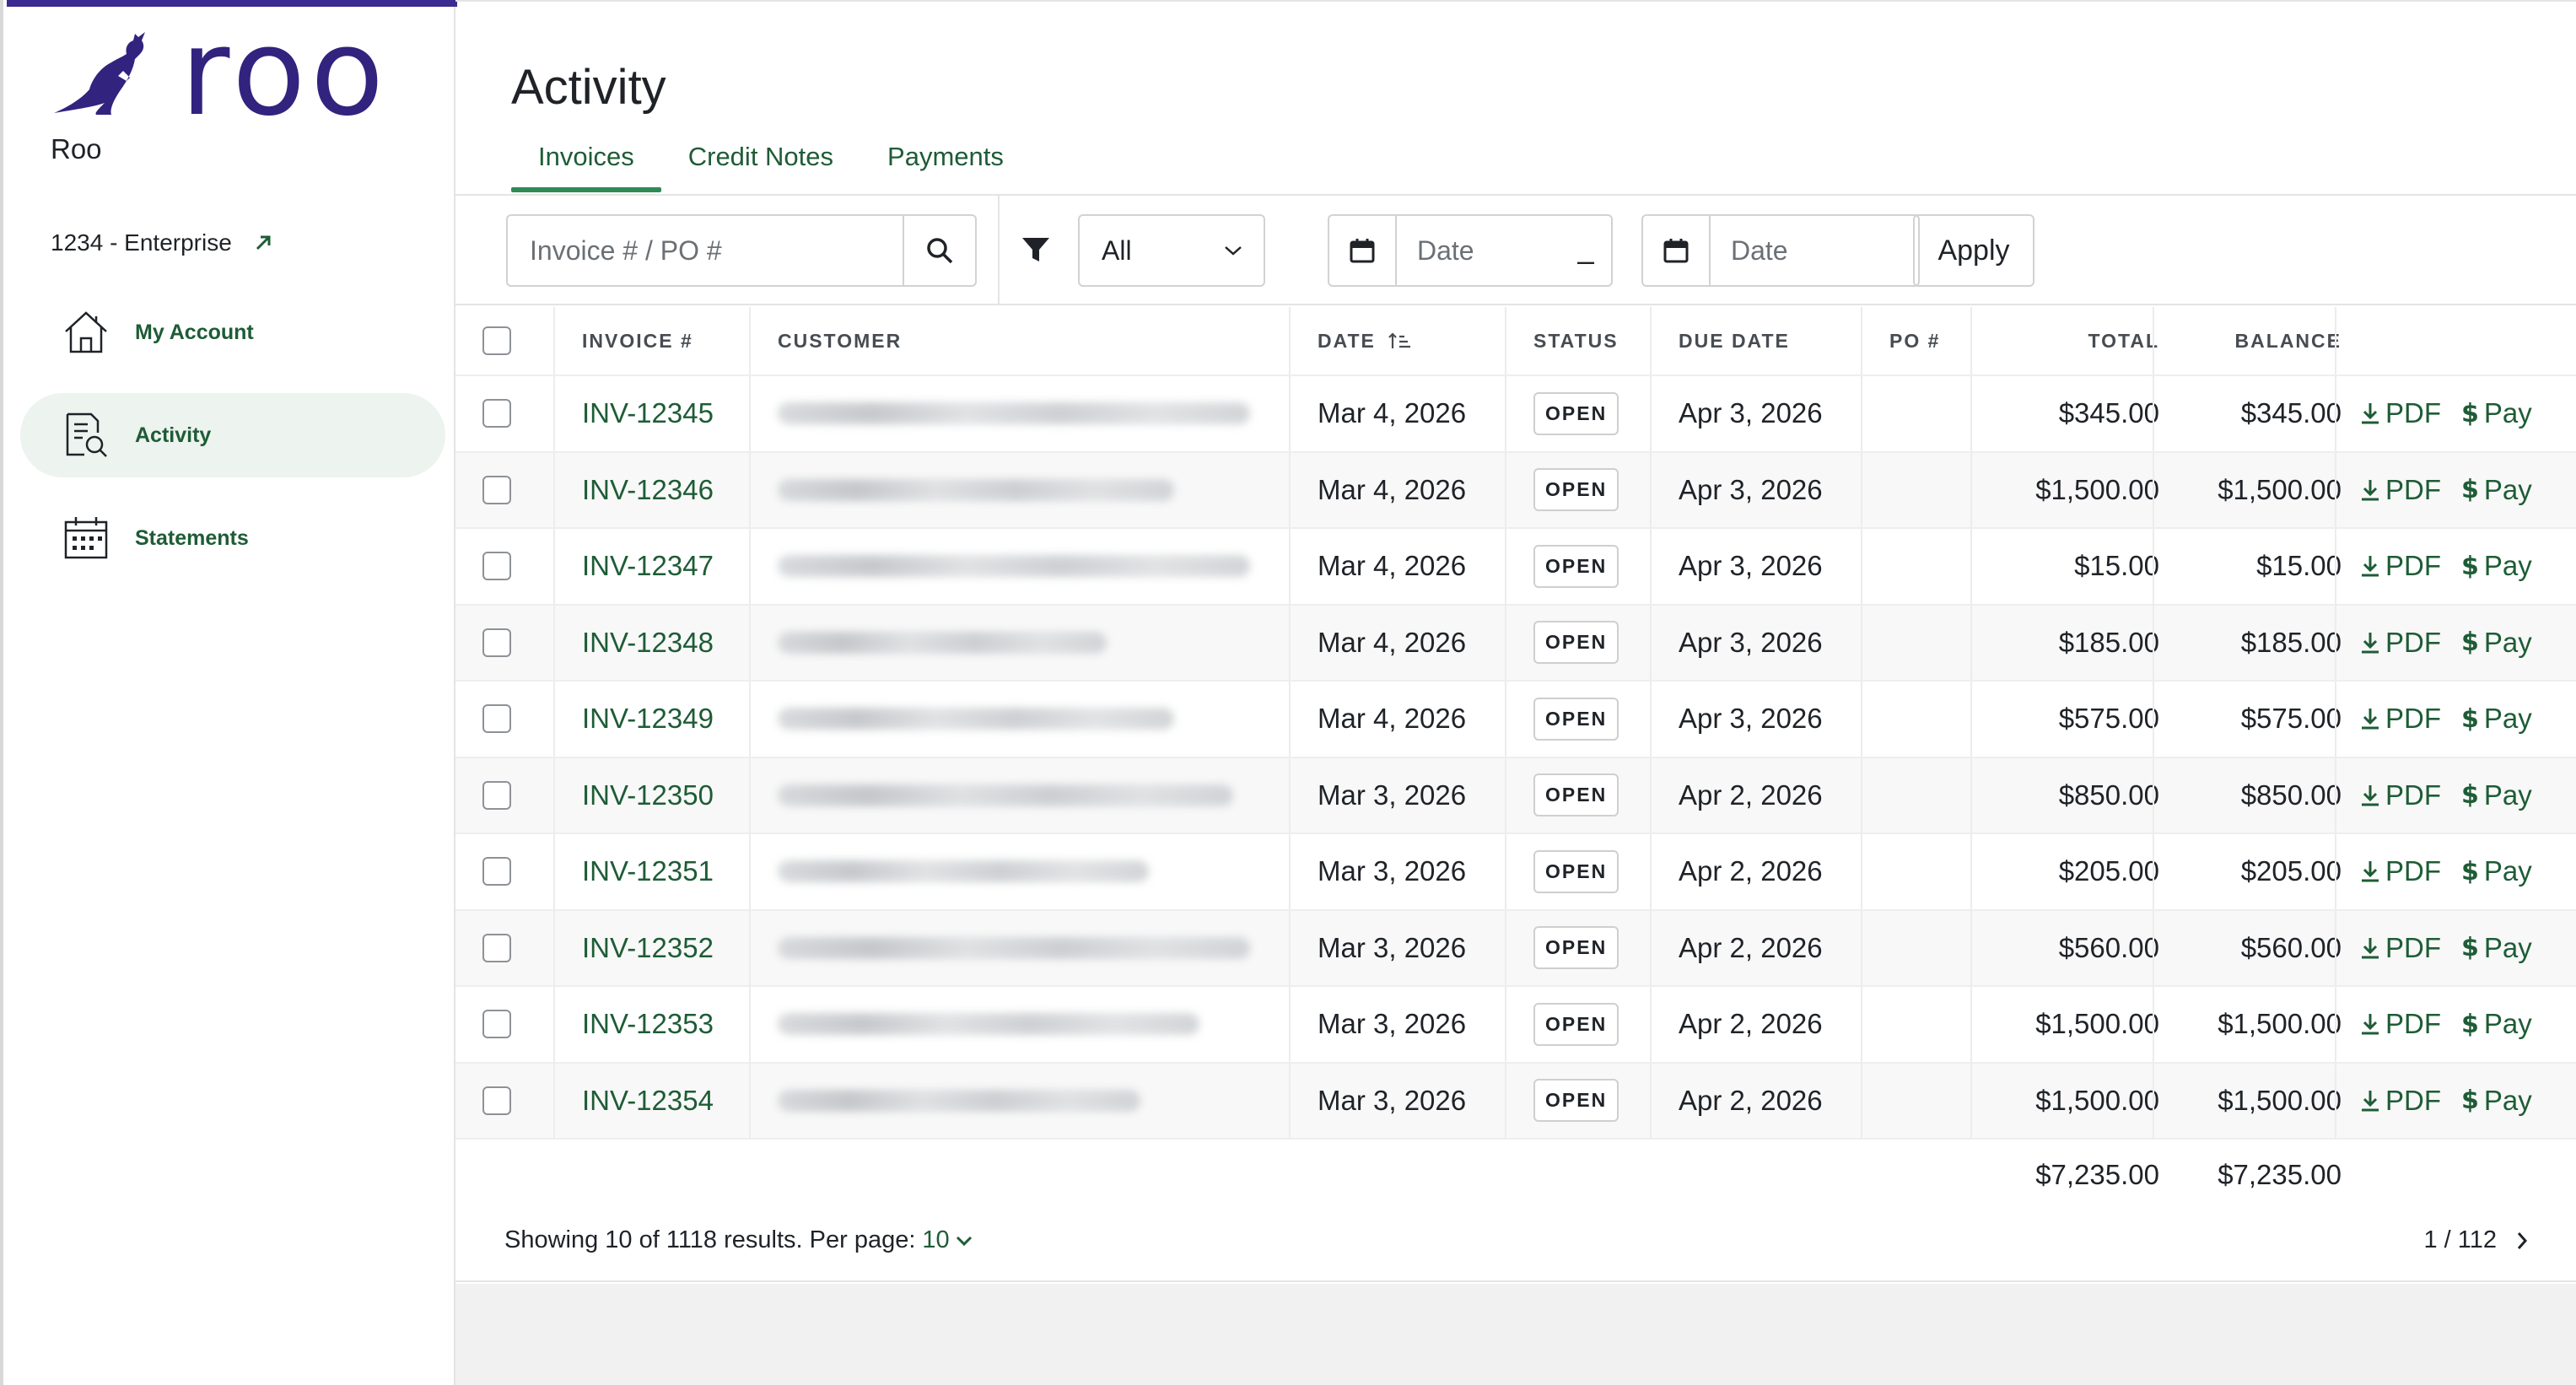 This screenshot has height=1385, width=2576. Describe the element at coordinates (2064, 341) in the screenshot. I see `header-total: TOTAL` at that location.